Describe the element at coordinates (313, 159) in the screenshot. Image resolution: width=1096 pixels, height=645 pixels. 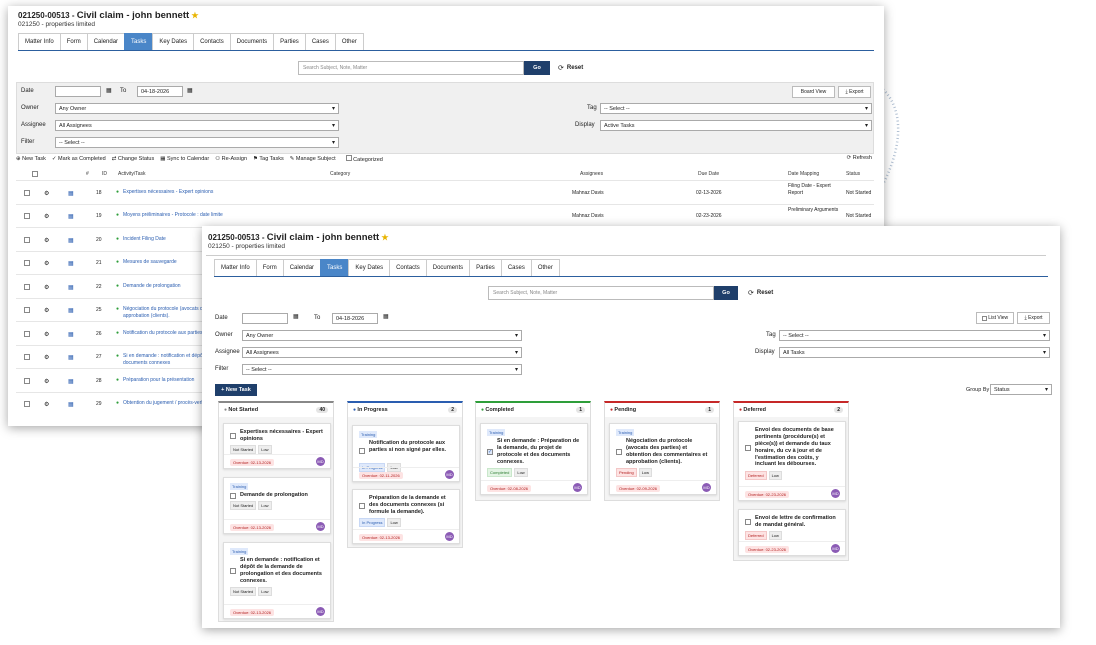
I see `manage-subject-button: ✎ Manage Subject` at that location.